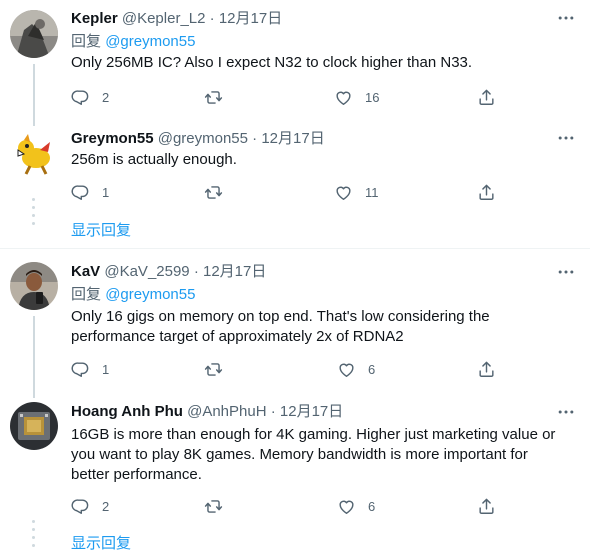 The height and width of the screenshot is (560, 590). What do you see at coordinates (203, 138) in the screenshot?
I see `user-handle: @greymon55` at bounding box center [203, 138].